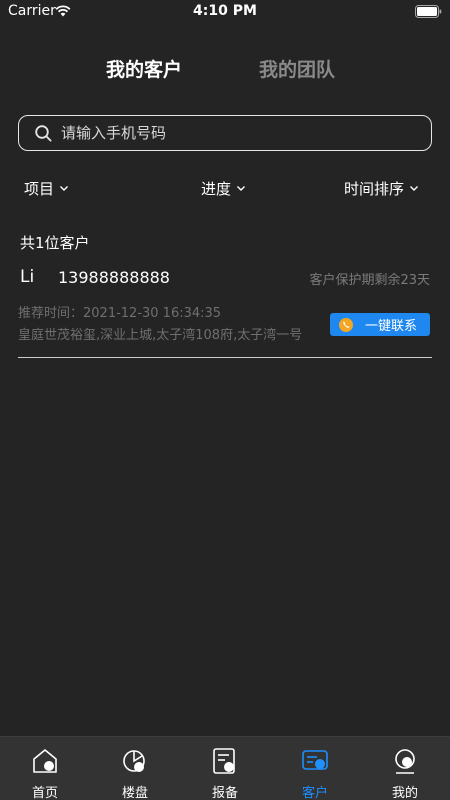 The image size is (450, 800). I want to click on tabbar-label: 我的, so click(404, 793).